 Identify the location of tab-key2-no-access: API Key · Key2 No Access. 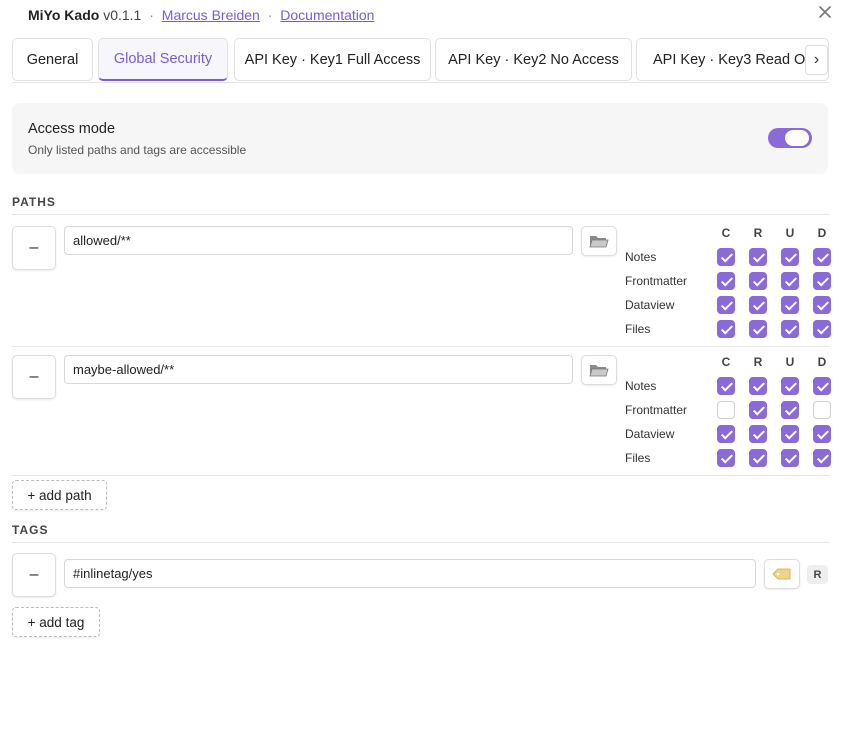
(533, 59).